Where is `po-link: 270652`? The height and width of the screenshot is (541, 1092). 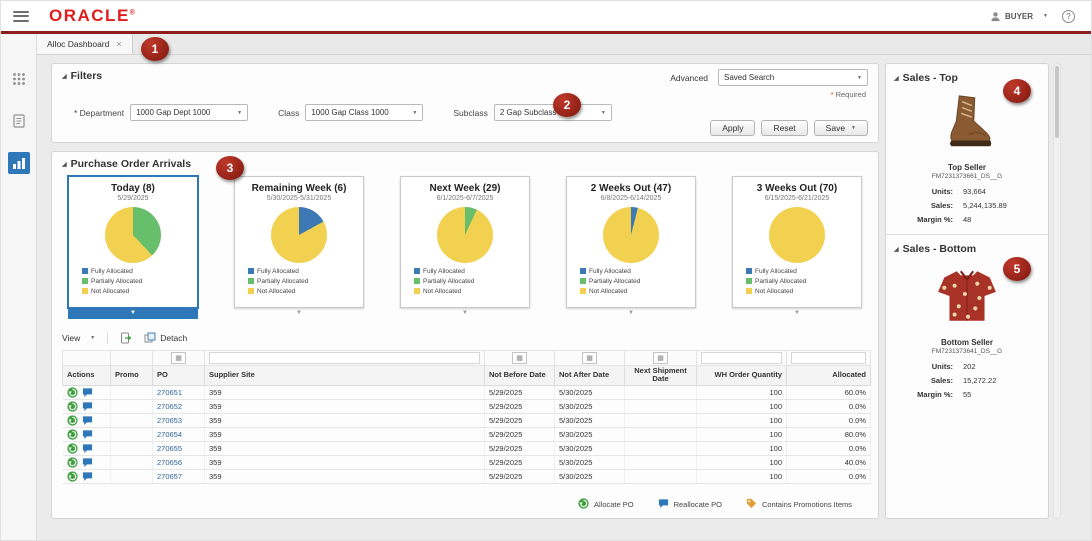 po-link: 270652 is located at coordinates (169, 406).